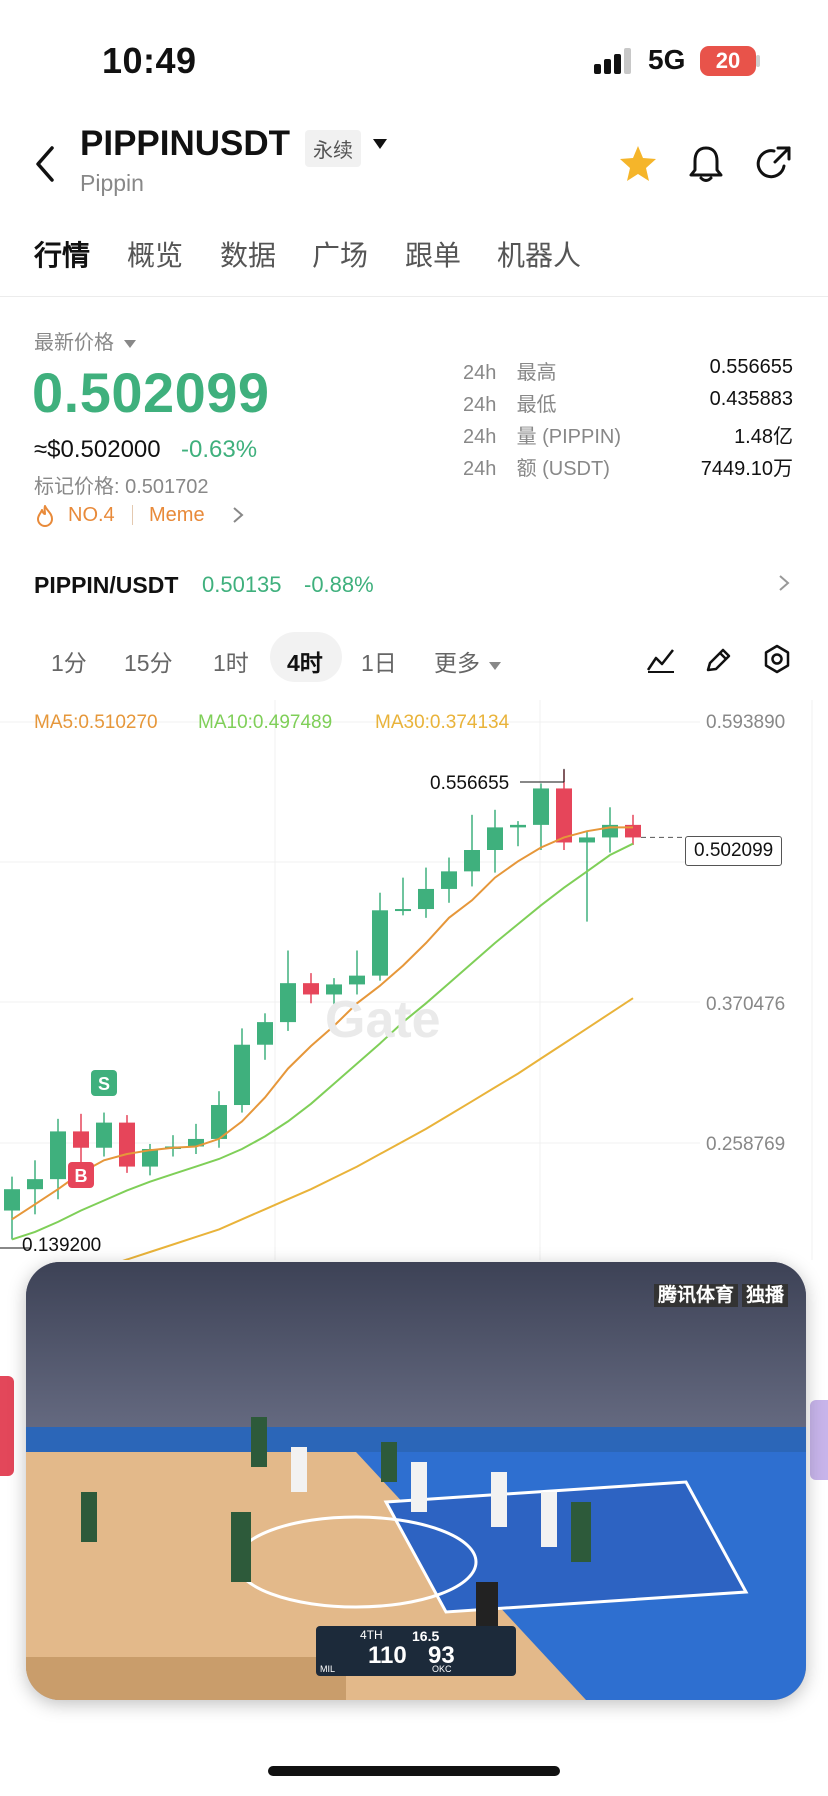 This screenshot has width=828, height=1796. I want to click on video-source-label: 腾讯体育 独播, so click(719, 1293).